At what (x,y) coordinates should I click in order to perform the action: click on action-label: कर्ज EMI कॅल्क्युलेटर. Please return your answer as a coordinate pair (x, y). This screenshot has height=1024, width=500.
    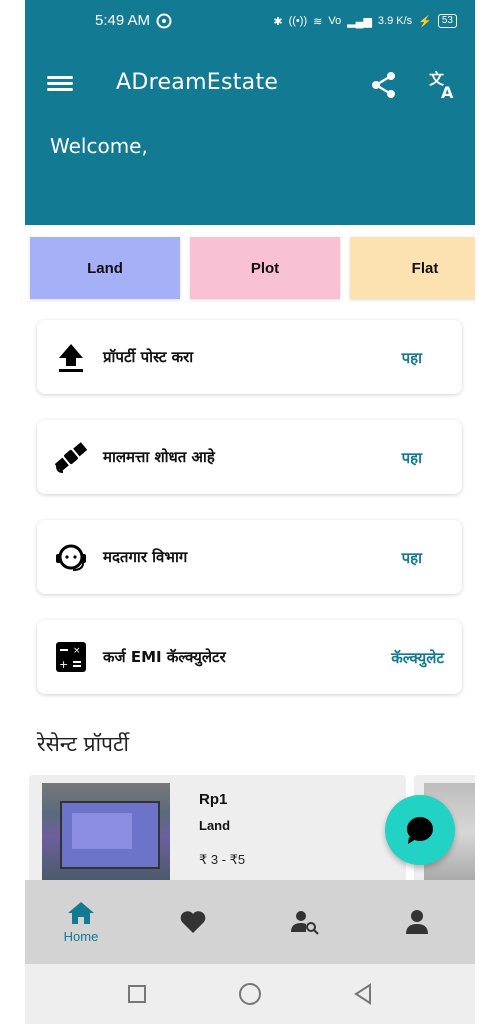
    Looking at the image, I should click on (164, 657).